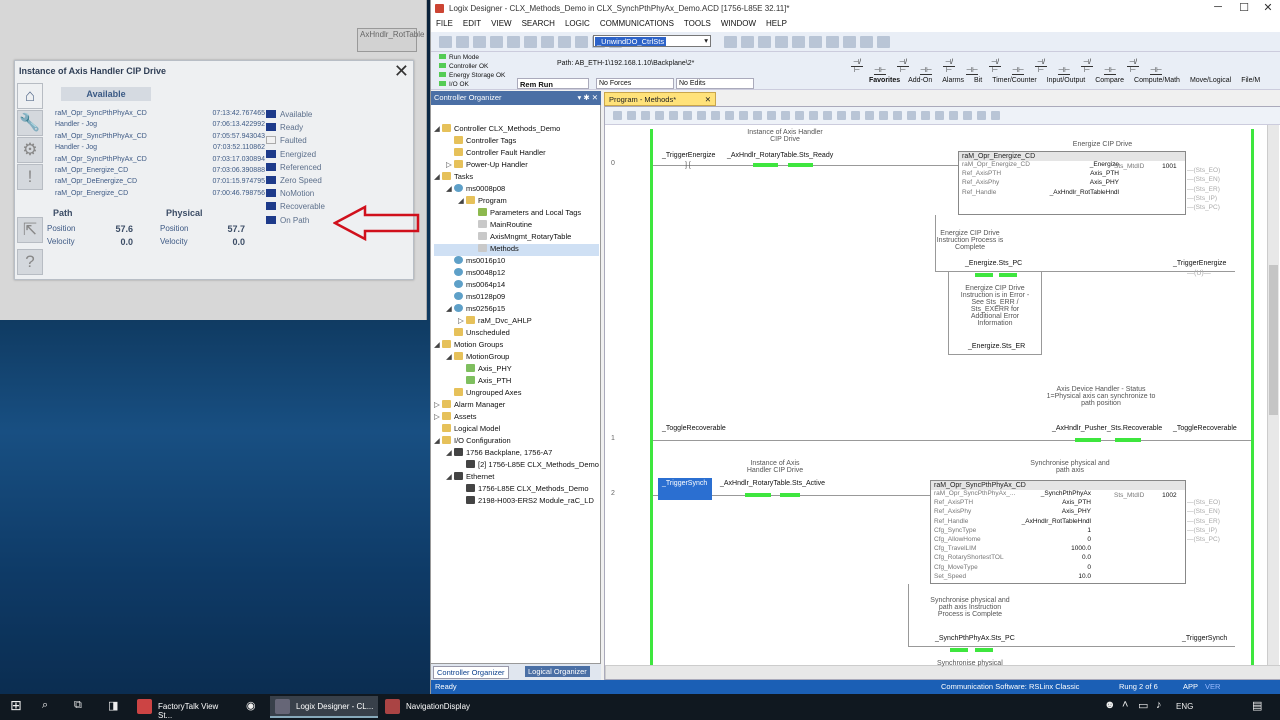 This screenshot has width=1280, height=720. Describe the element at coordinates (1086, 557) in the screenshot. I see `param-value: 0.0` at that location.